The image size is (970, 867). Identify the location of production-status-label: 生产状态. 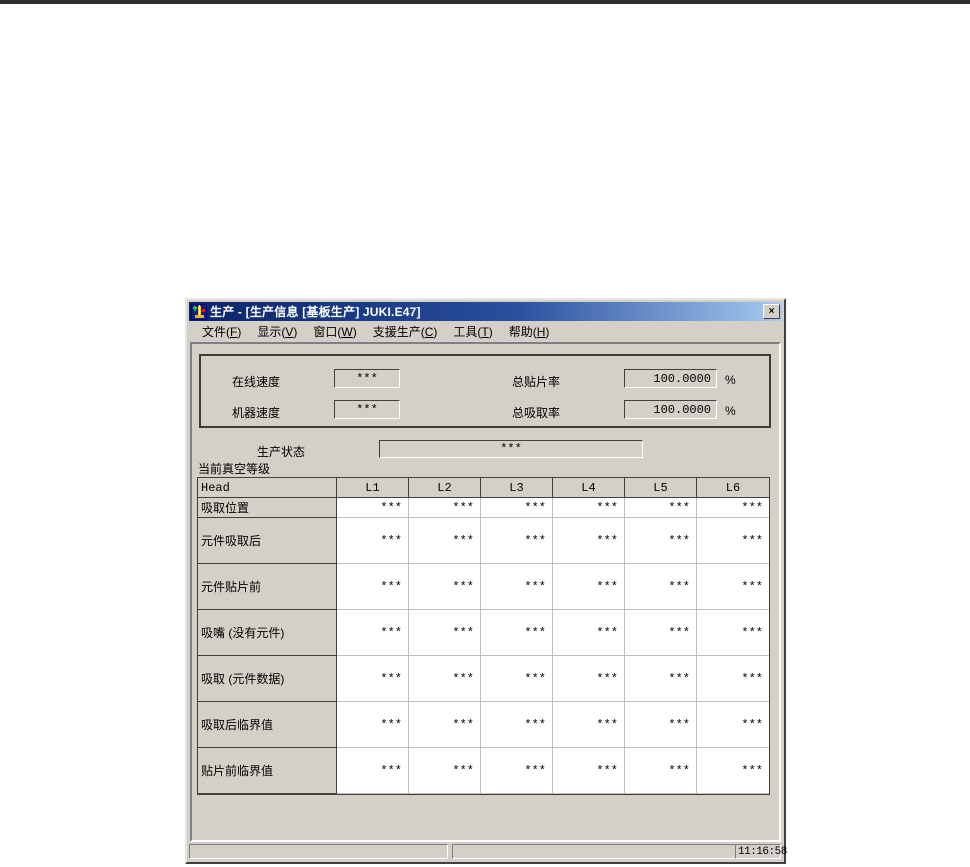
(281, 452).